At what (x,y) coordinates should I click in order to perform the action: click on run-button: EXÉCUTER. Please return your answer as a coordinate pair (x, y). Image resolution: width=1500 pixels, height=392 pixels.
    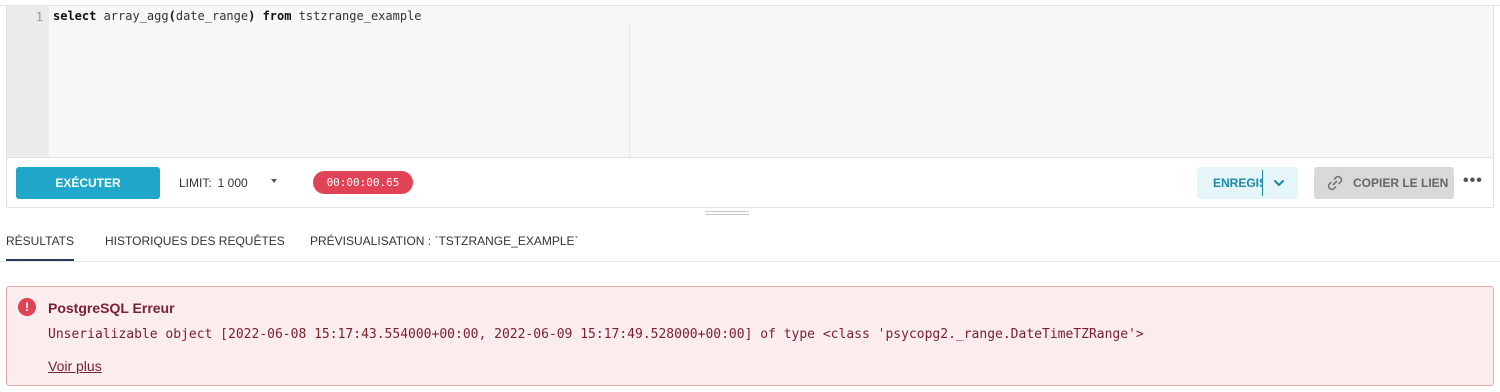
    Looking at the image, I should click on (88, 183).